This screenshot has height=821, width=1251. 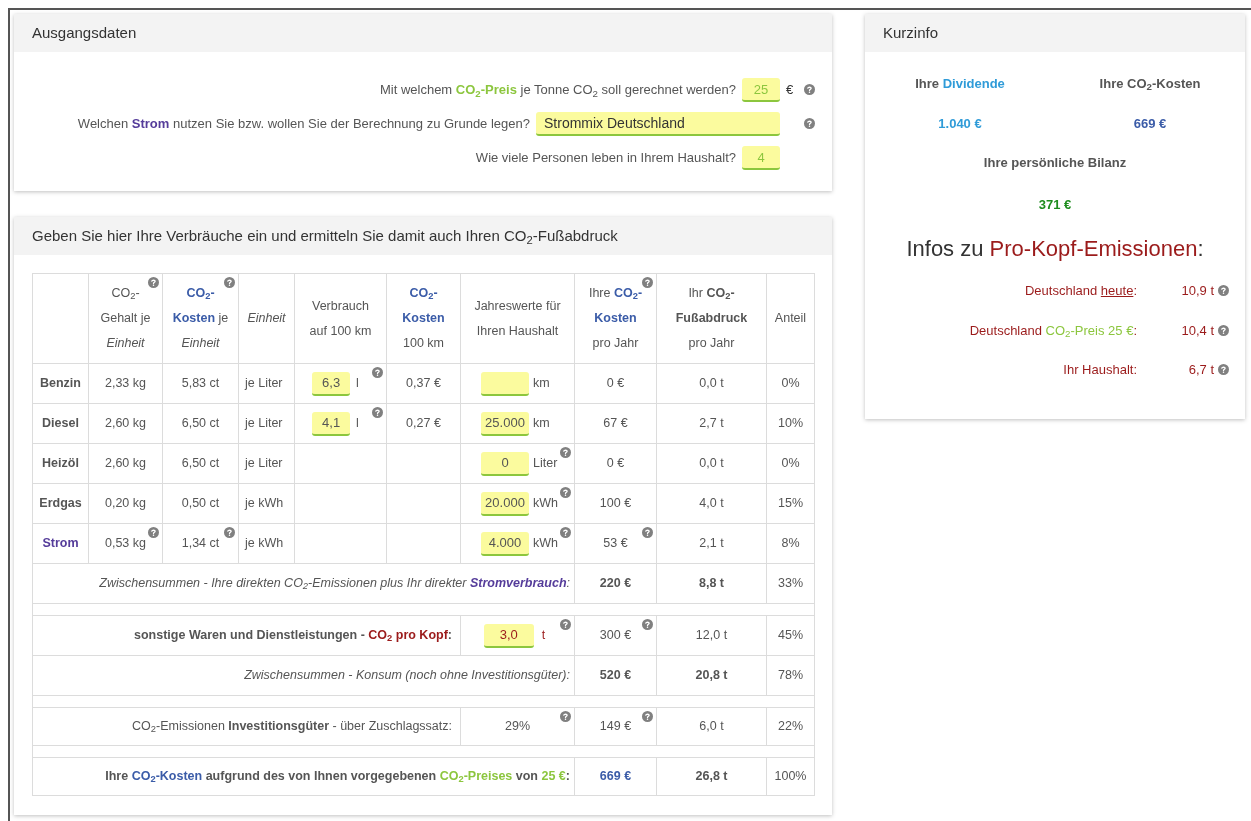 I want to click on subtotal-label: Zwischensummen - Ihre direkten CO$_{2}$-Emissionen plus Ihr direkter Stromverbrauch:, so click(x=334, y=583).